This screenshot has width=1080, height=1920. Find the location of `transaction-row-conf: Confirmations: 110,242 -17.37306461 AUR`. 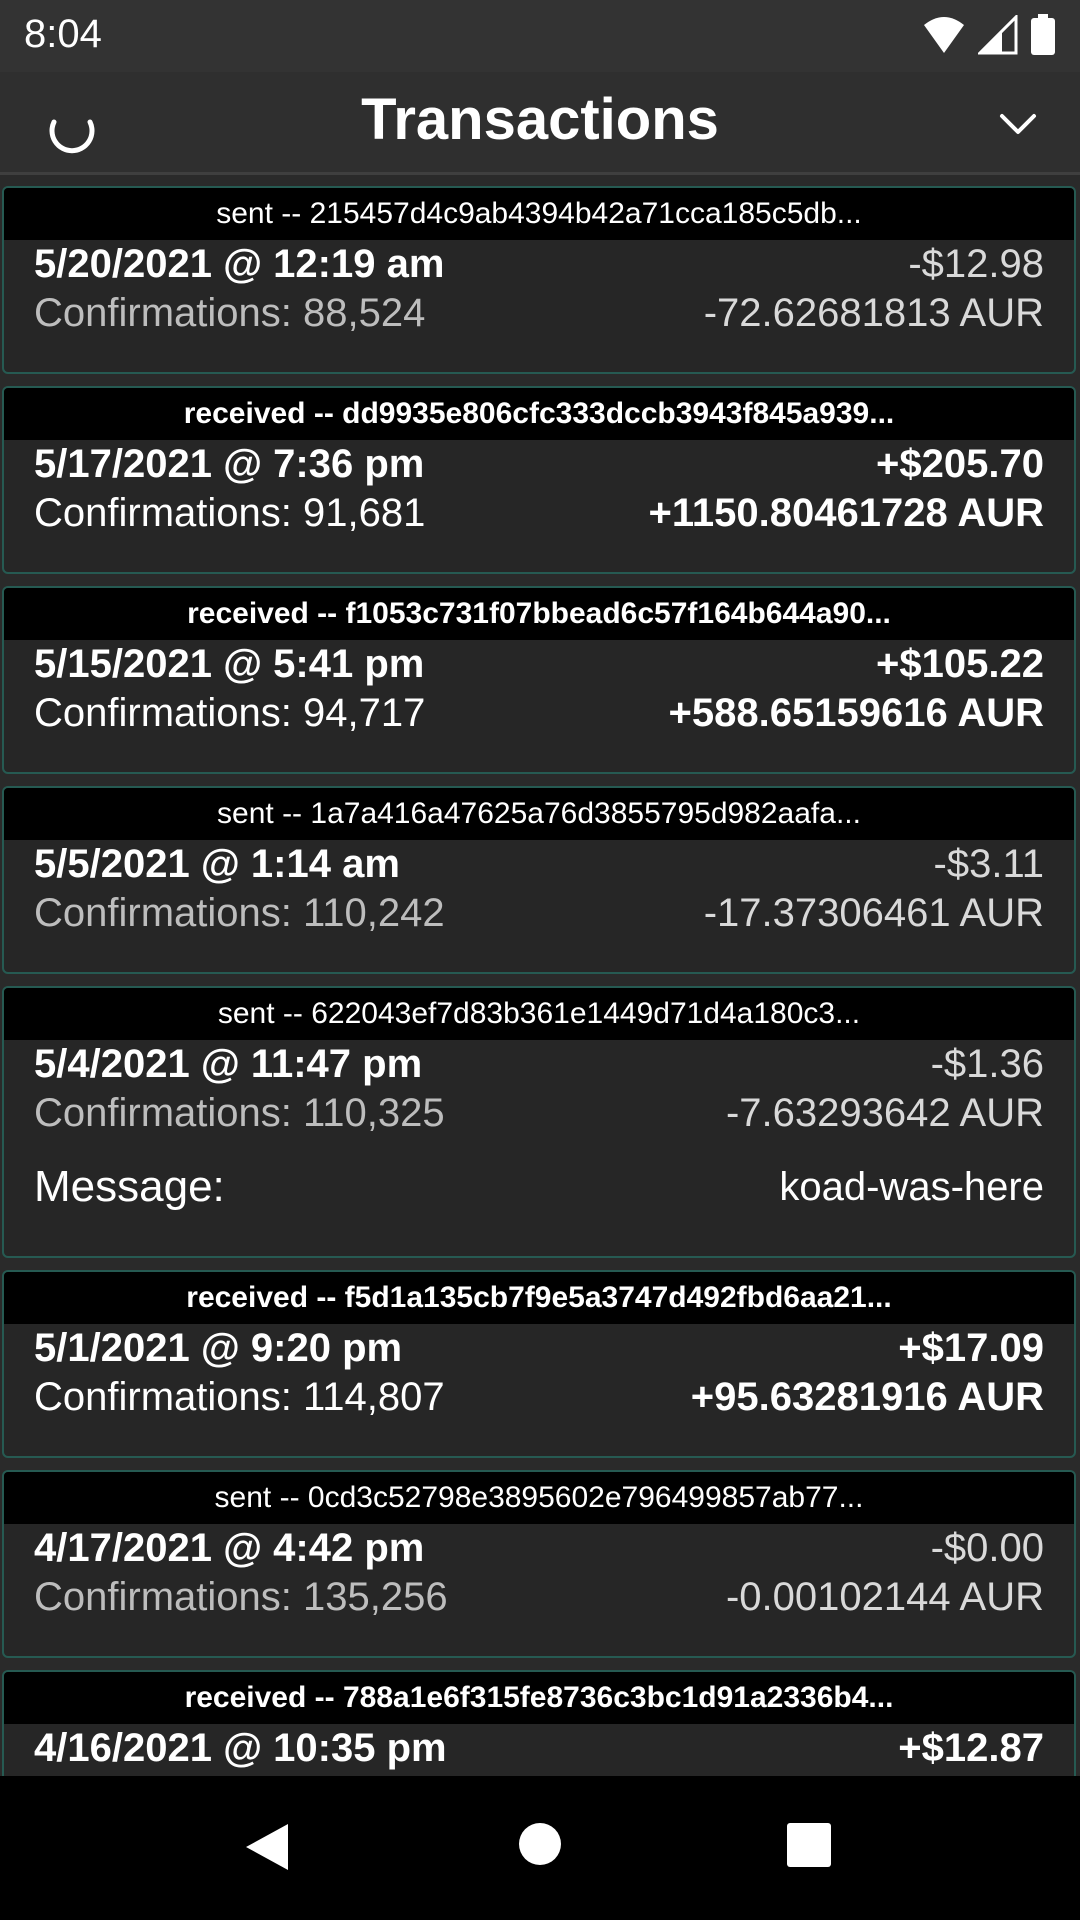

transaction-row-conf: Confirmations: 110,242 -17.37306461 AUR is located at coordinates (539, 913).